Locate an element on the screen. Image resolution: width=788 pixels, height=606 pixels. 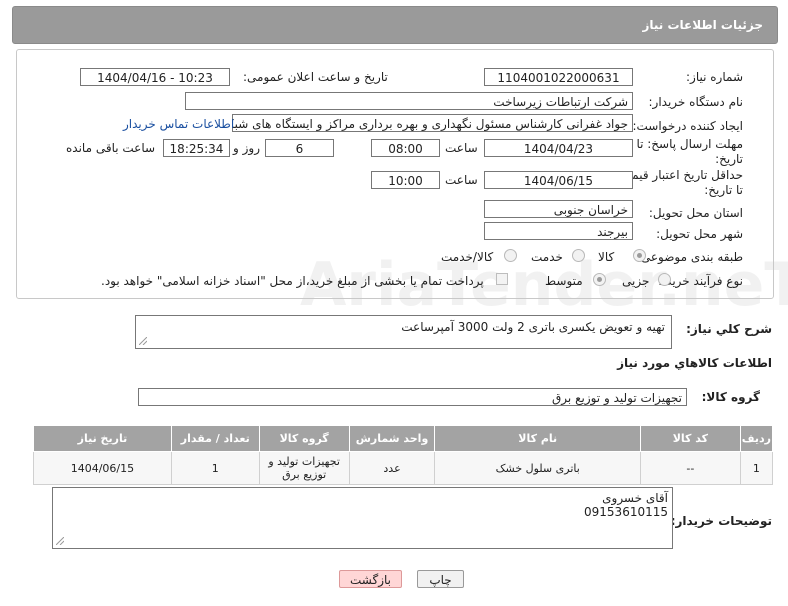
buyer-org-field: شرکت ارتباطات زیرساخت is located at coordinates (409, 101).